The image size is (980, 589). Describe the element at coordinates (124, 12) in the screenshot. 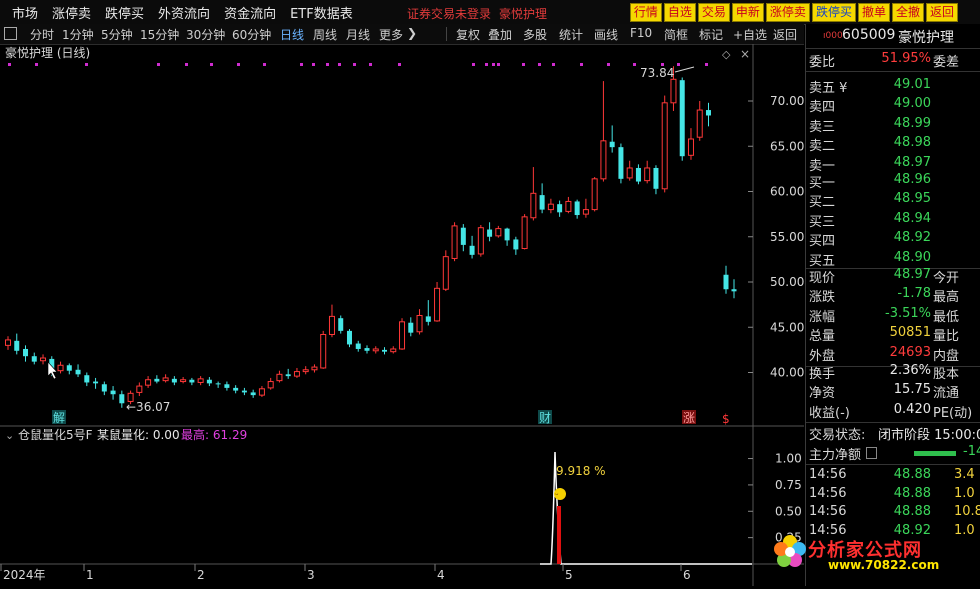

I see `menu-item-limitdown-buy: 跌停买` at that location.